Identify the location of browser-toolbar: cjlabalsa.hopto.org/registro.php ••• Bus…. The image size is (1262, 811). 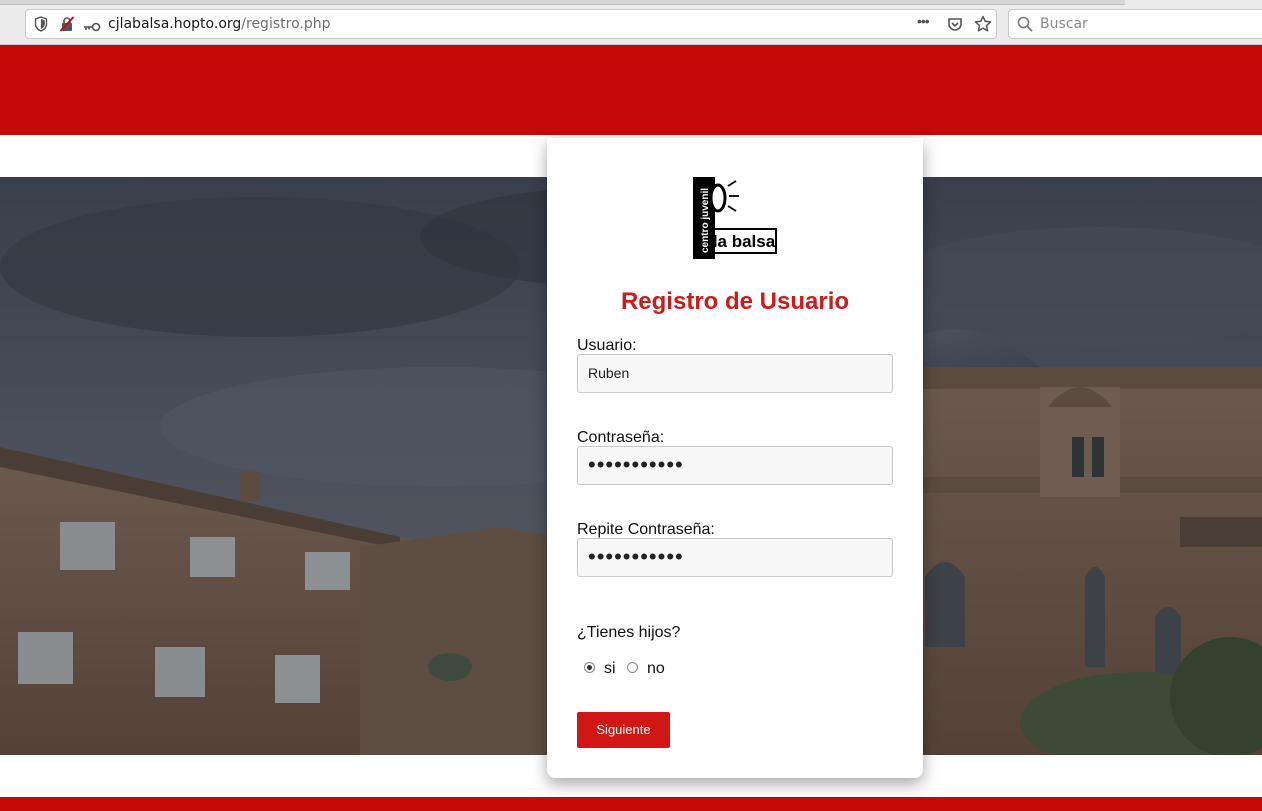
(631, 22).